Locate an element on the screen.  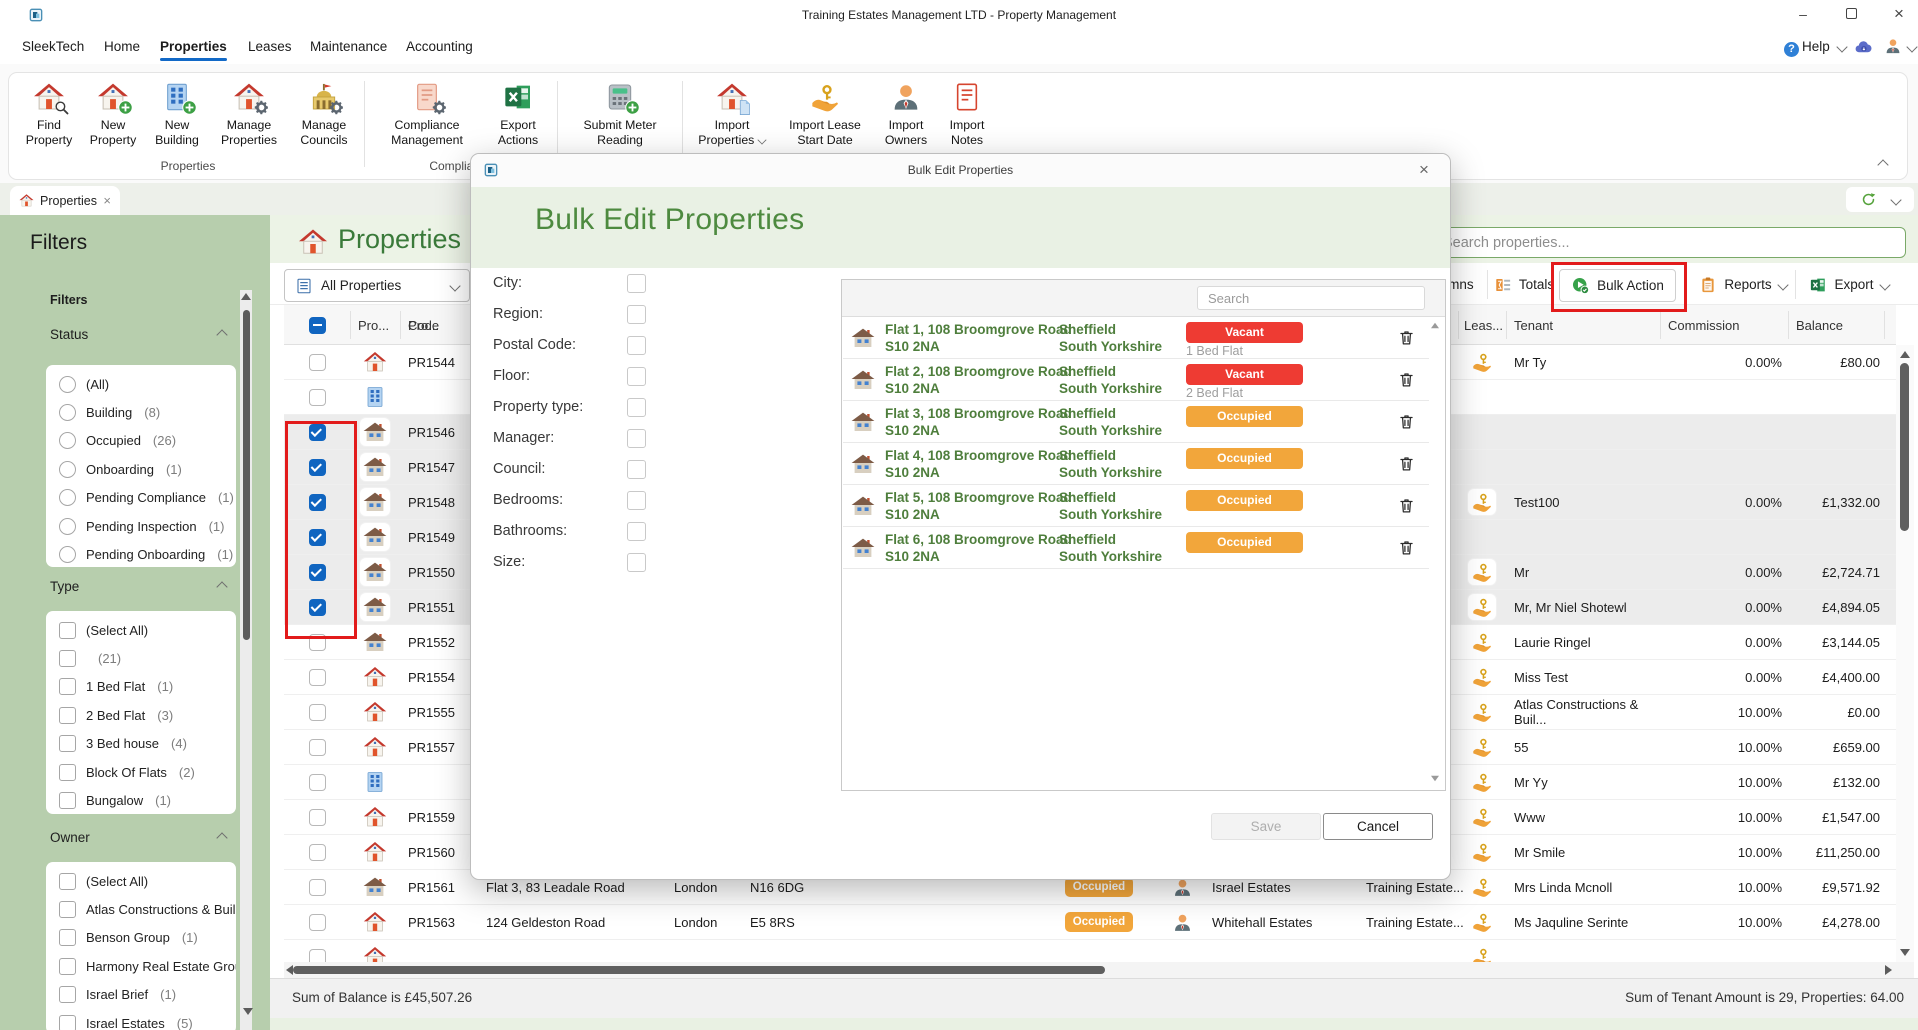
filter-owner-select-all: (Select All) is located at coordinates (141, 881).